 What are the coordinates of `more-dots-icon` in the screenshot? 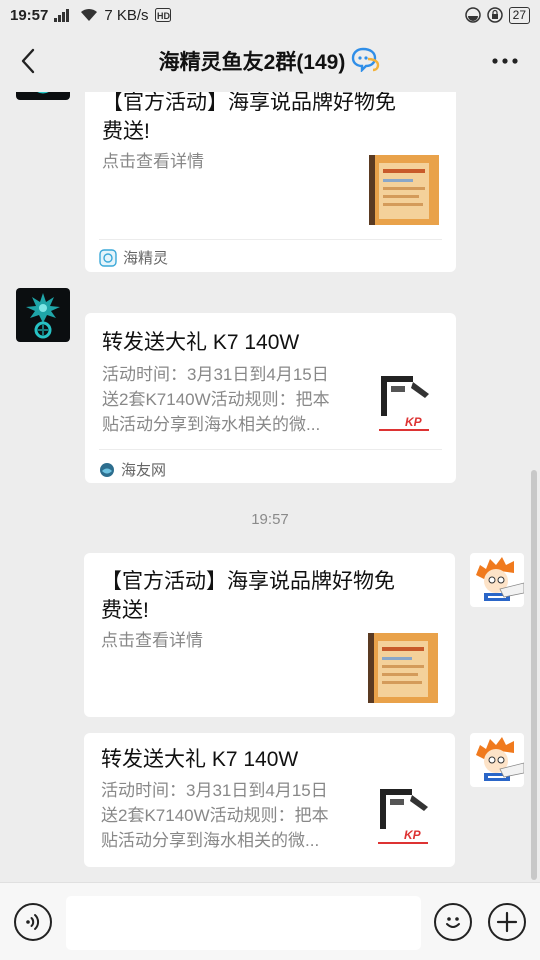 It's located at (505, 61).